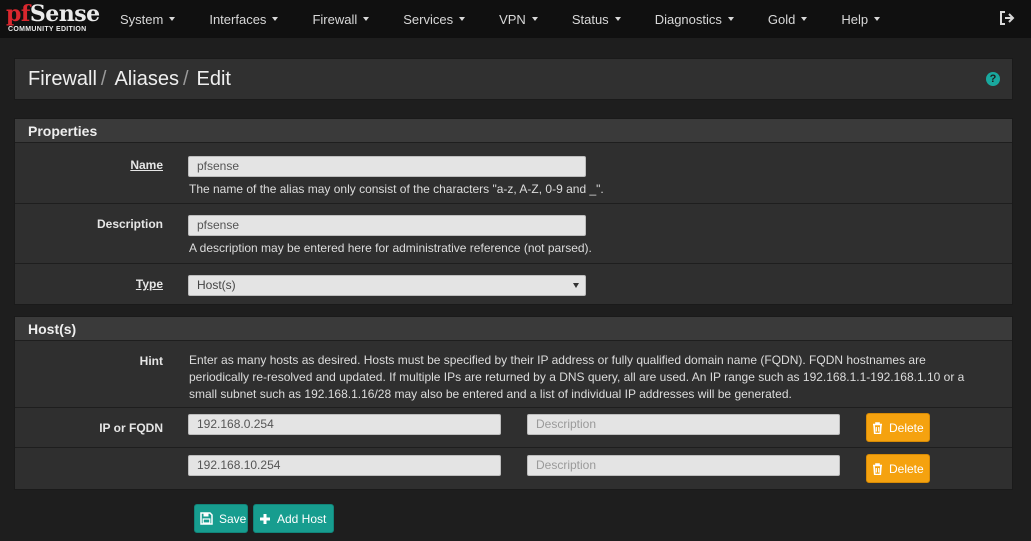 This screenshot has width=1031, height=541. Describe the element at coordinates (855, 19) in the screenshot. I see `menu-help-label: Help` at that location.